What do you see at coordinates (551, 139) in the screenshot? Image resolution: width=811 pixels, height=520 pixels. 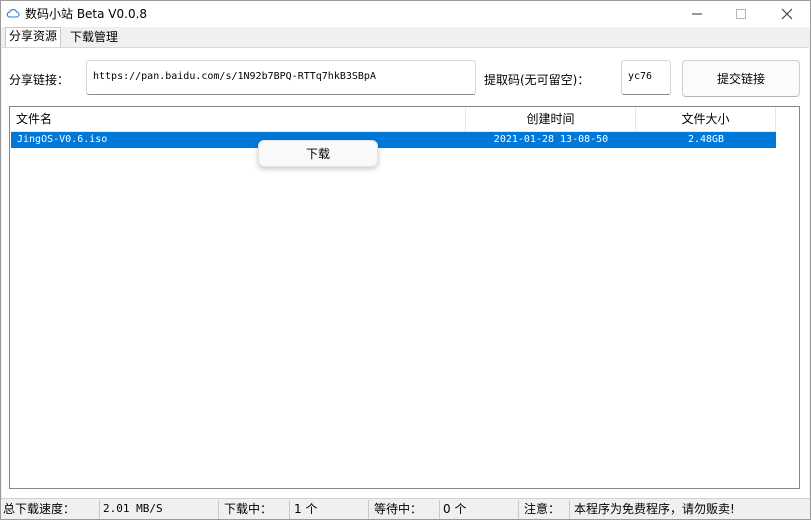 I see `row-created-time: 2021-01-28 13-08-50` at bounding box center [551, 139].